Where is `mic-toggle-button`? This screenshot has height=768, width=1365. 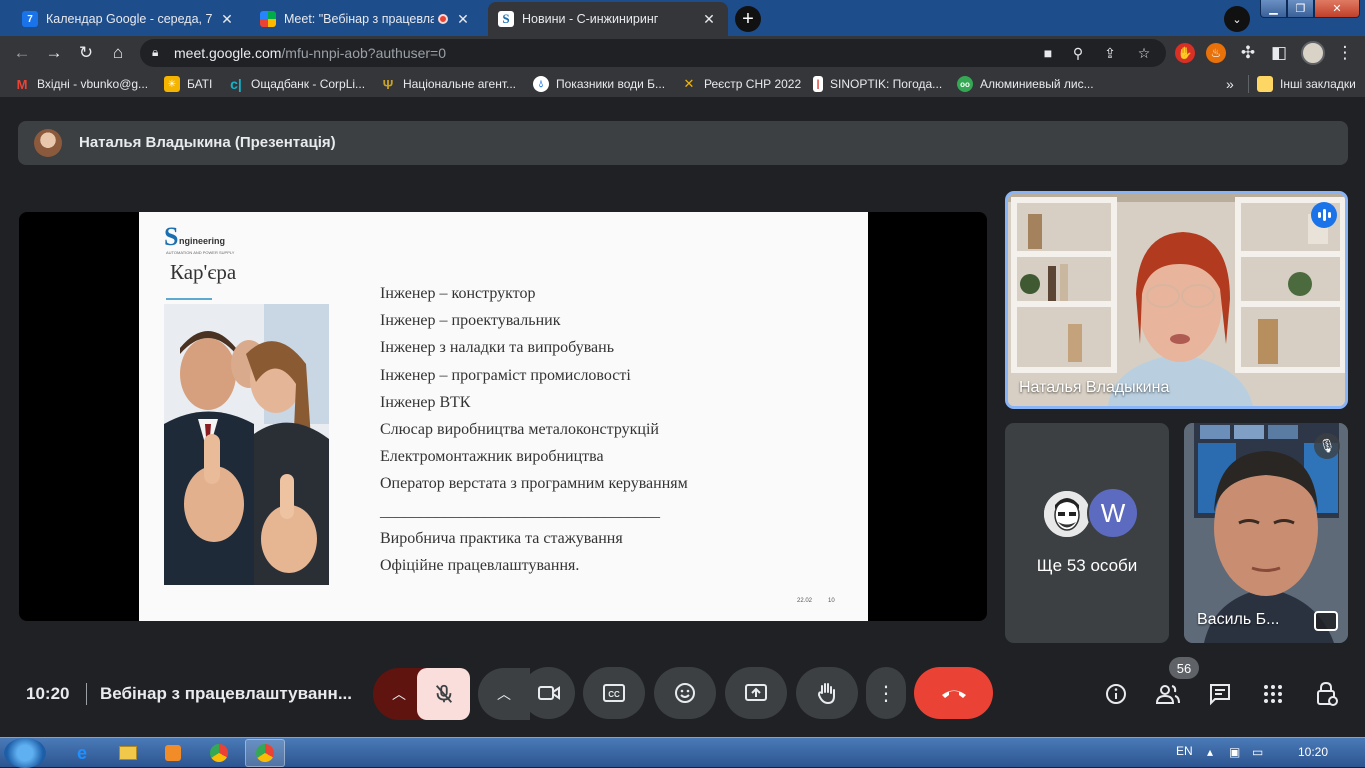
mic-toggle-button is located at coordinates (443, 694).